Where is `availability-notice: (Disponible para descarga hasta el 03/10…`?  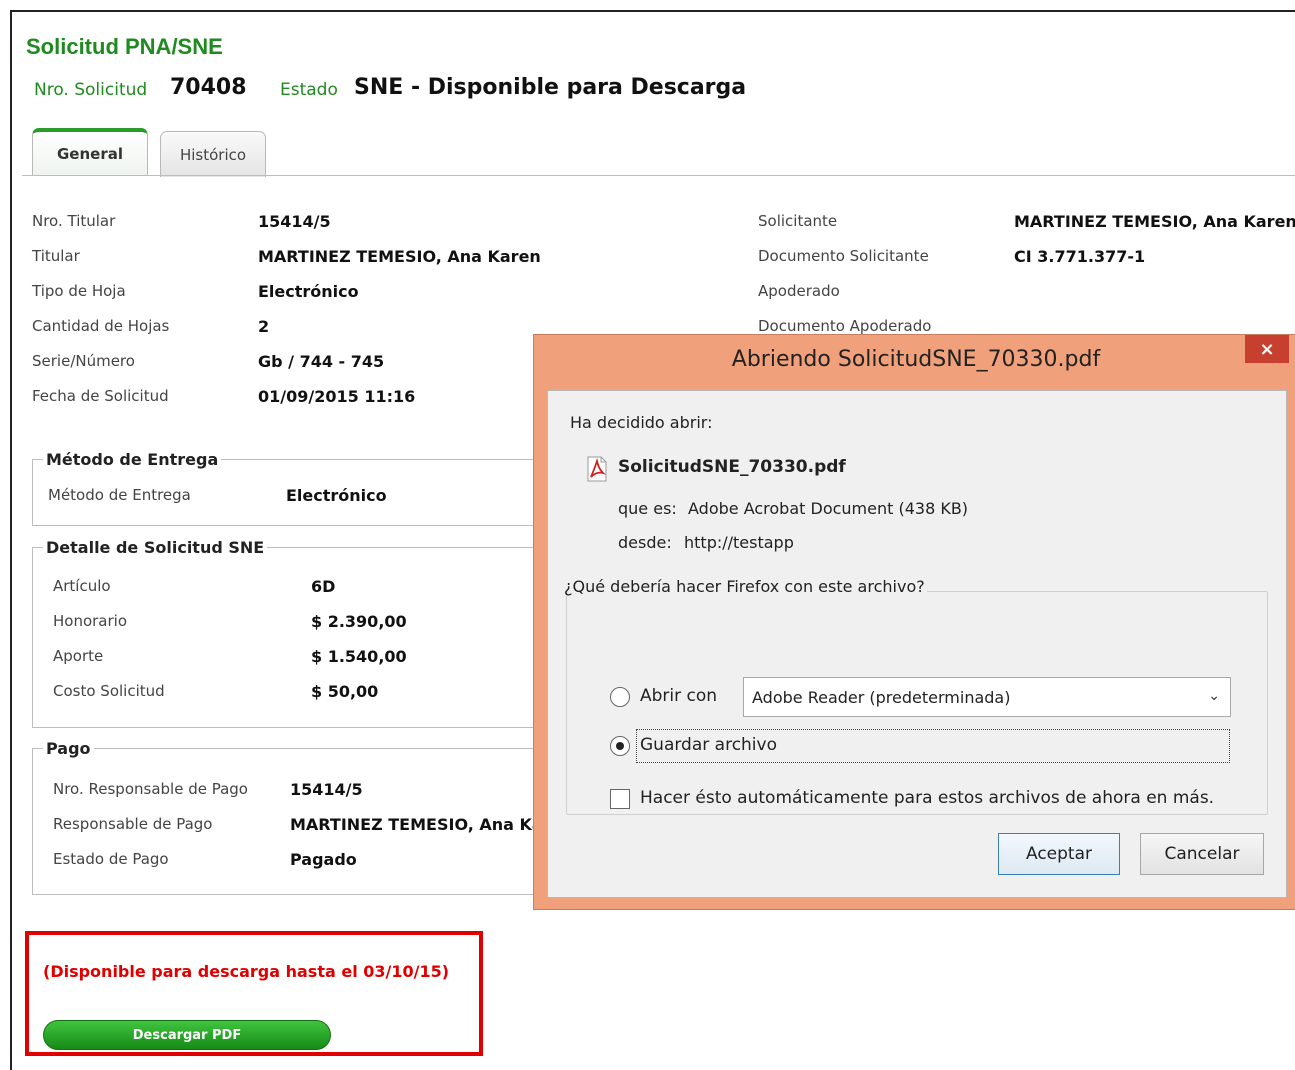 availability-notice: (Disponible para descarga hasta el 03/10… is located at coordinates (246, 971).